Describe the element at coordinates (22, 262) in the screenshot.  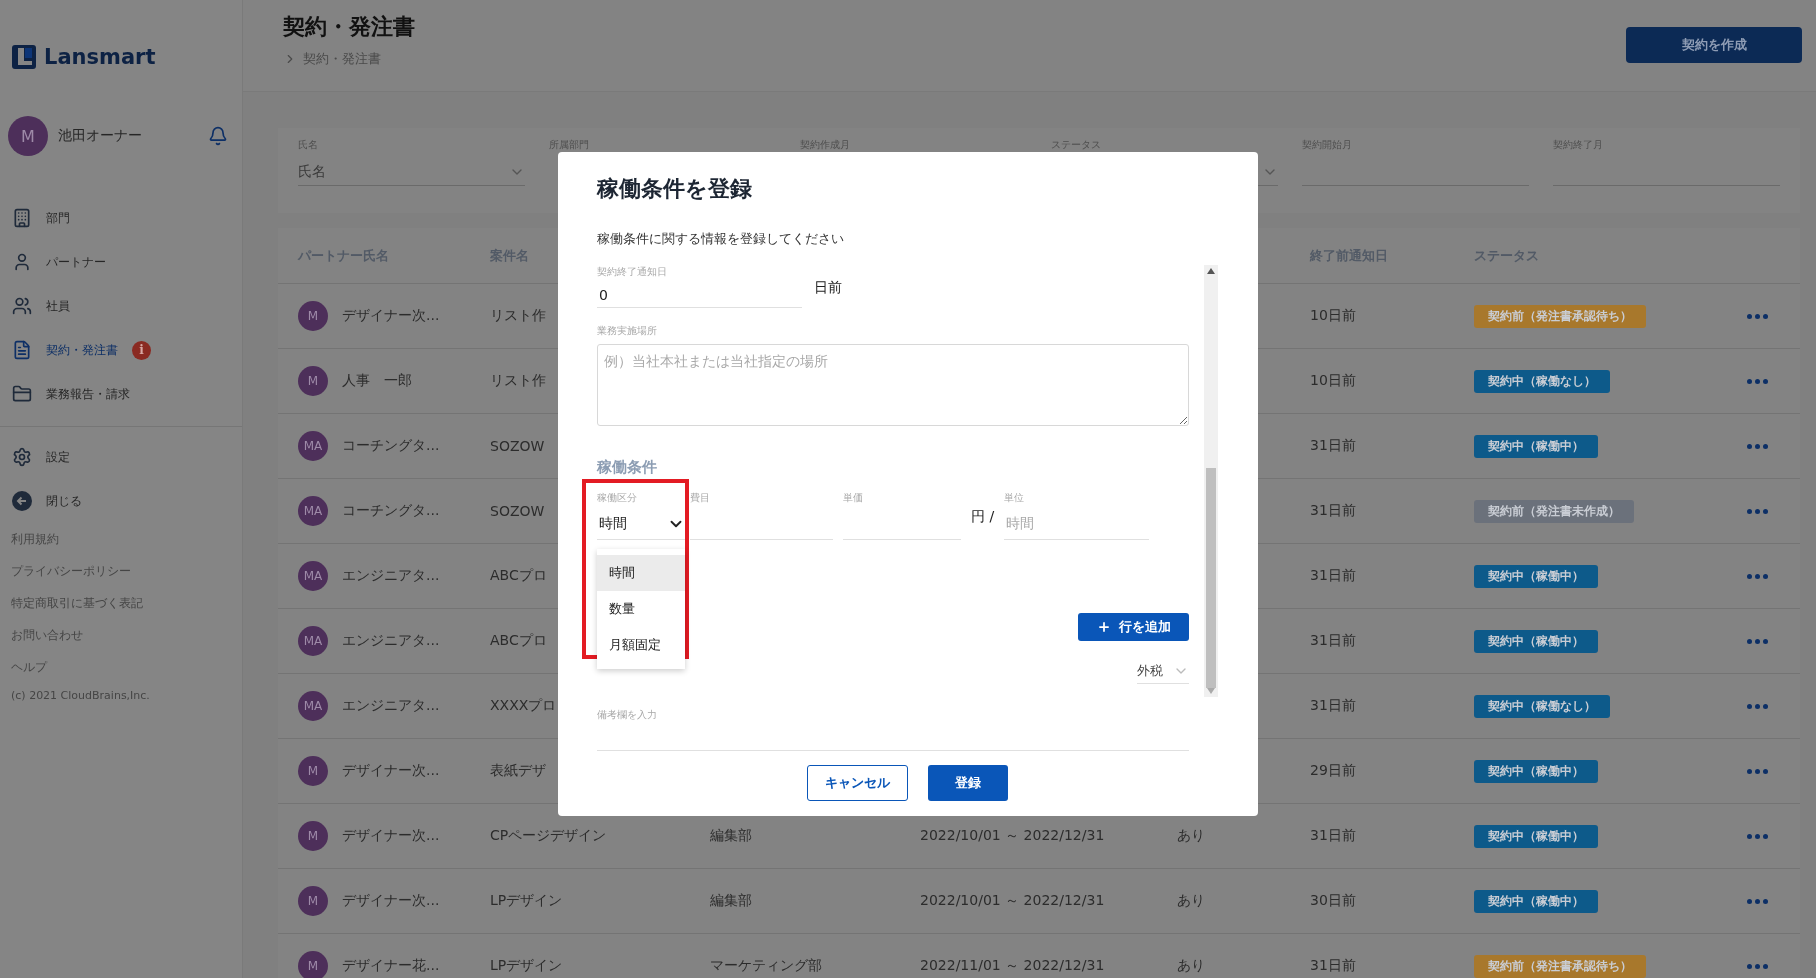
I see `person-icon` at that location.